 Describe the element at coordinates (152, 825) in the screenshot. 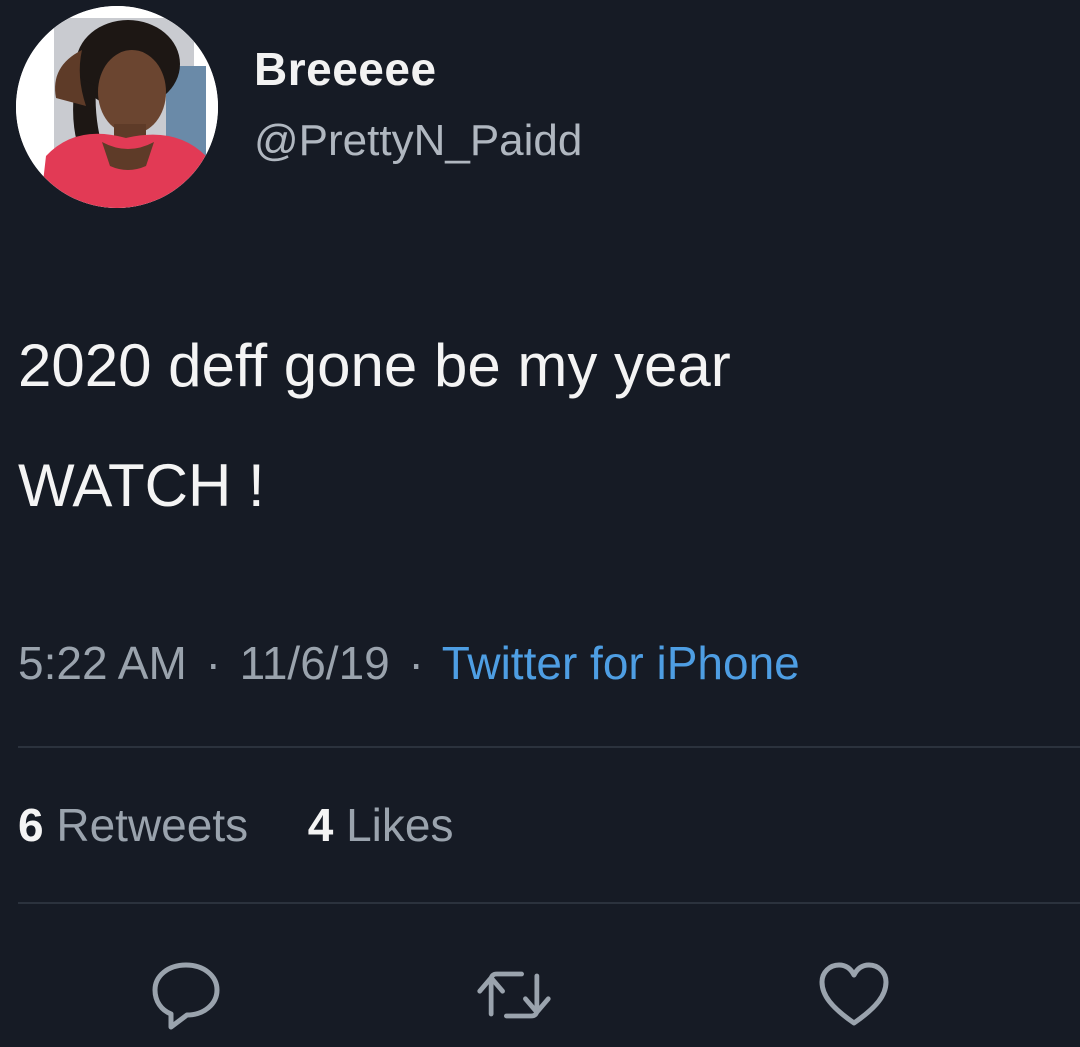

I see `retweets-label: Retweets` at that location.